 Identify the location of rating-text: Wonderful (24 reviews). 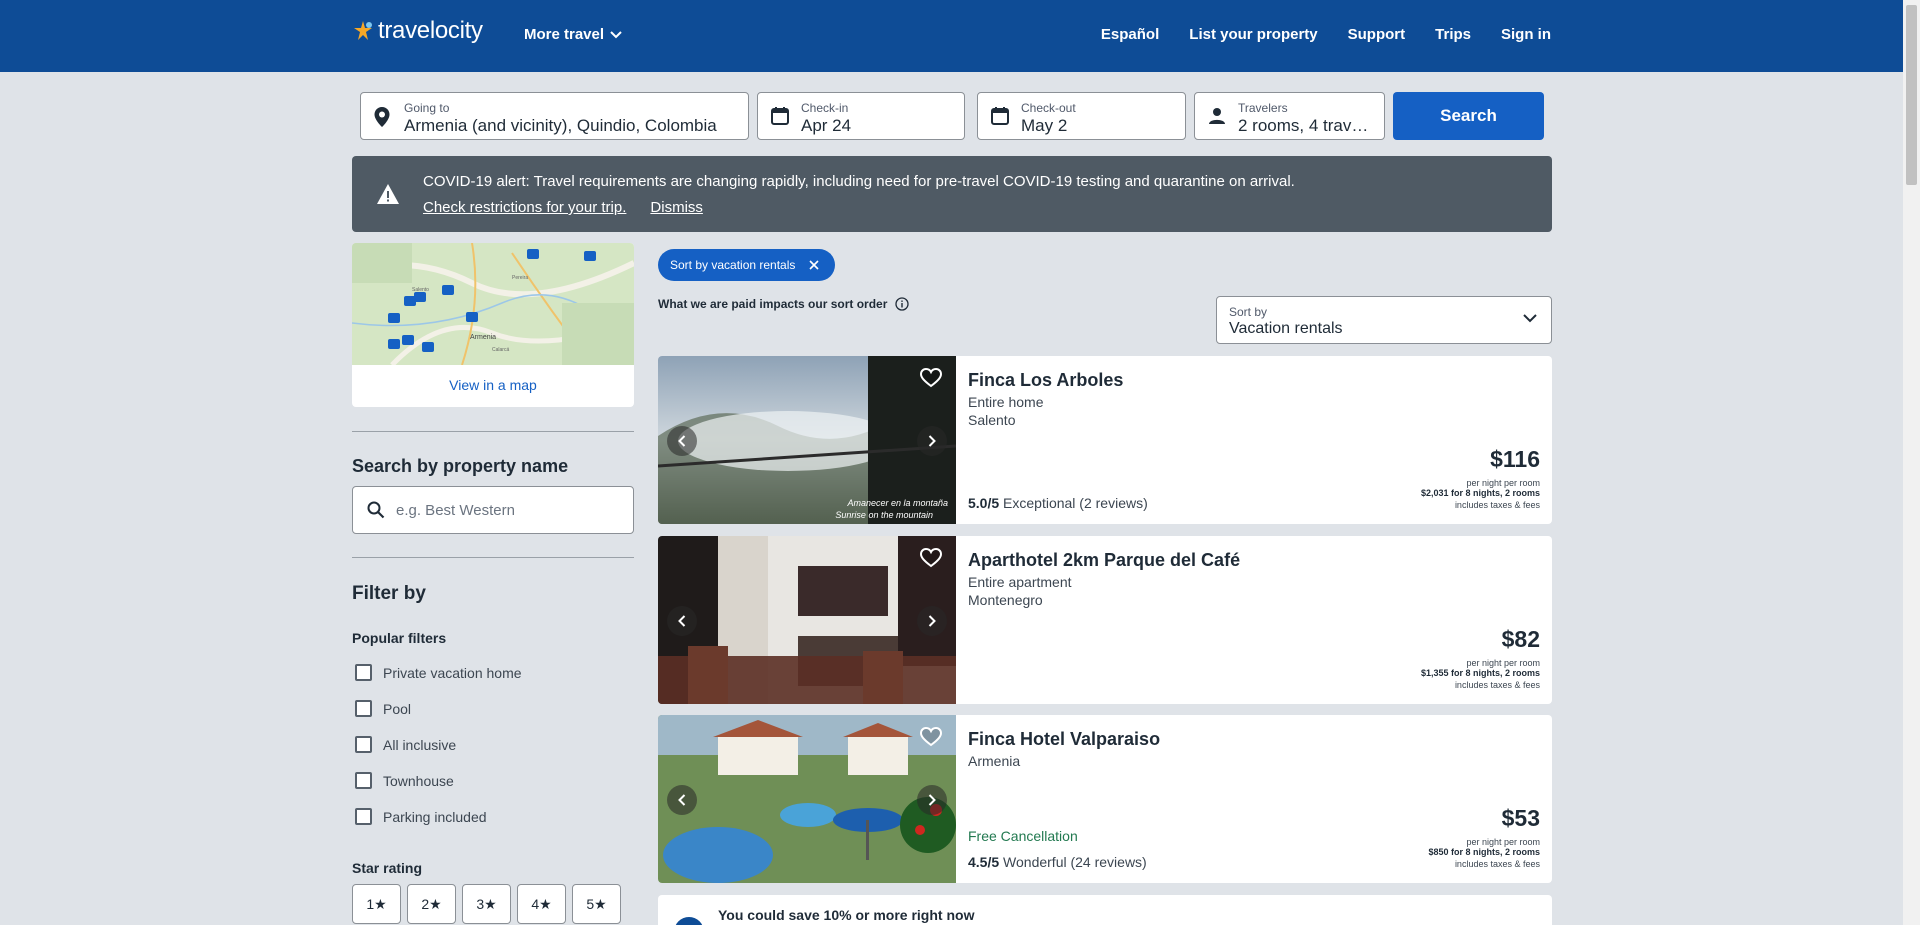
(1075, 862).